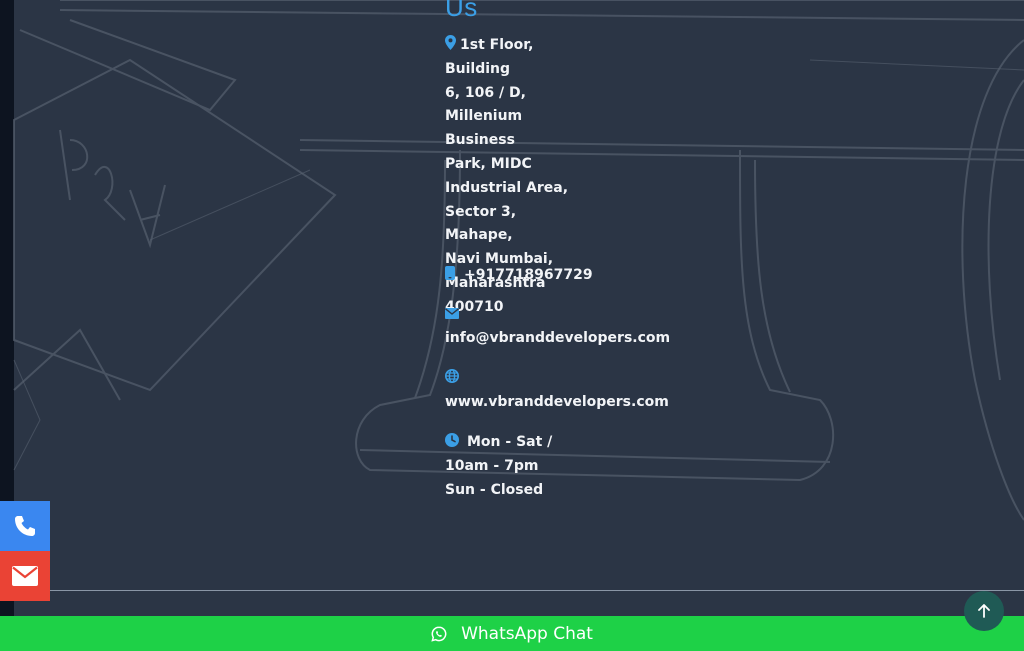  I want to click on globe-icon, so click(452, 376).